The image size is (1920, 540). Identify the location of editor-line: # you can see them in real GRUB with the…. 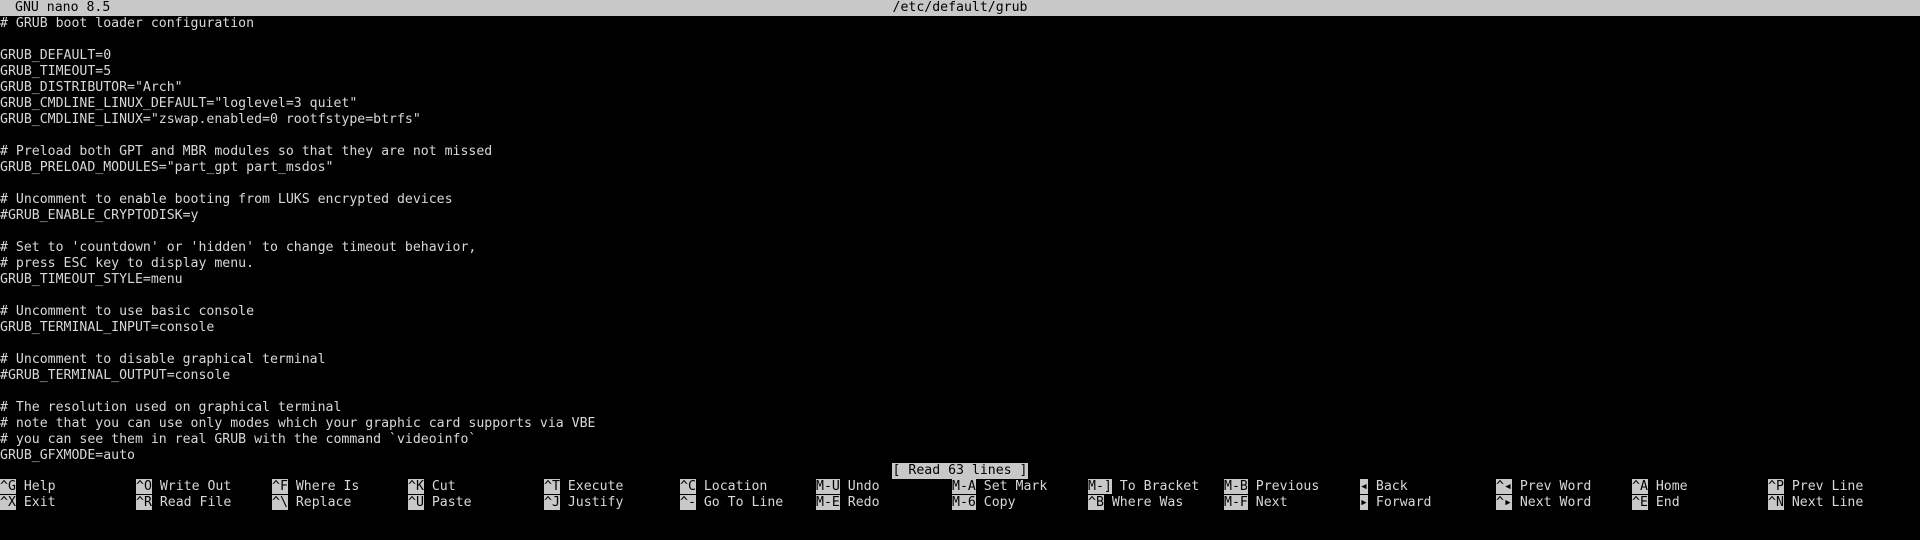
(960, 440).